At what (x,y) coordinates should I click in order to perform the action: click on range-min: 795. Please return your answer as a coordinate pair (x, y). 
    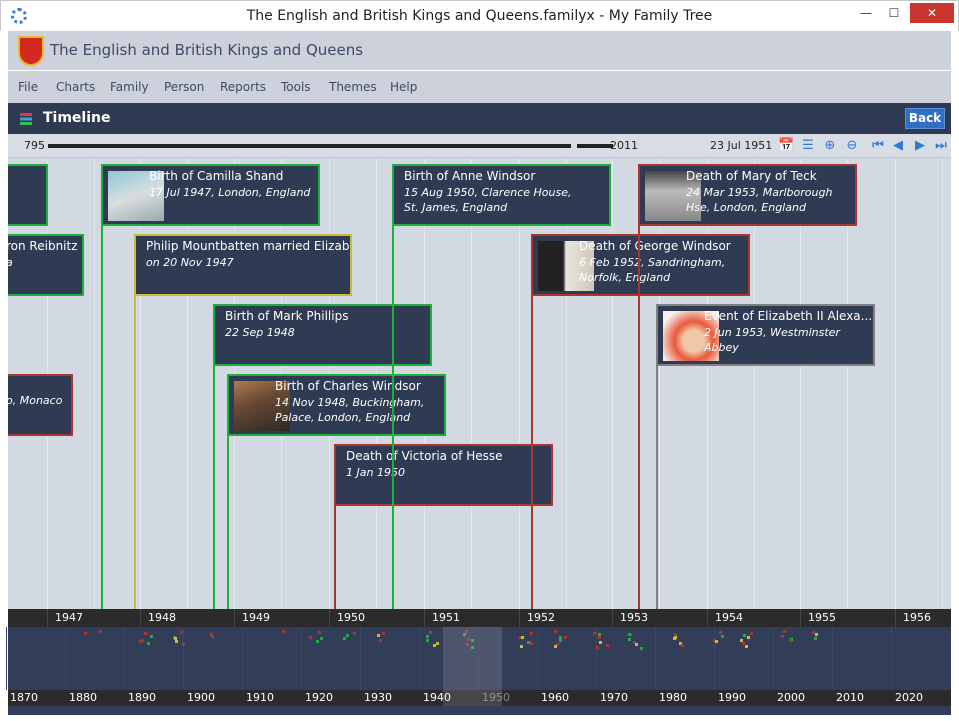
    Looking at the image, I should click on (34, 145).